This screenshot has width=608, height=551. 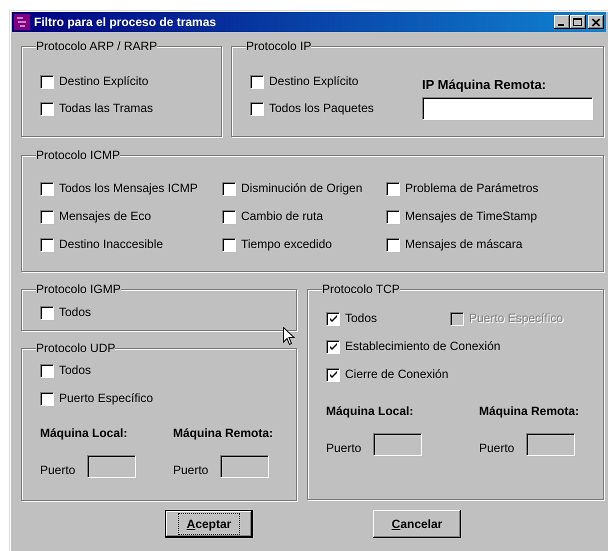 What do you see at coordinates (209, 524) in the screenshot?
I see `dialog-button: Aceptar` at bounding box center [209, 524].